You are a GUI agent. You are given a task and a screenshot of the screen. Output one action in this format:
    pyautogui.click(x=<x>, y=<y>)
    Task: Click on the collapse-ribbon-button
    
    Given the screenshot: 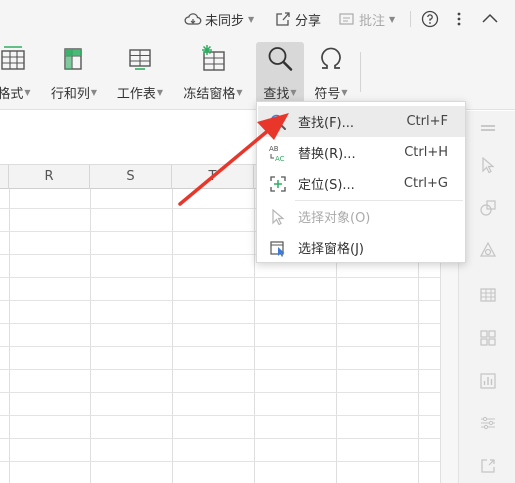 What is the action you would take?
    pyautogui.click(x=490, y=19)
    